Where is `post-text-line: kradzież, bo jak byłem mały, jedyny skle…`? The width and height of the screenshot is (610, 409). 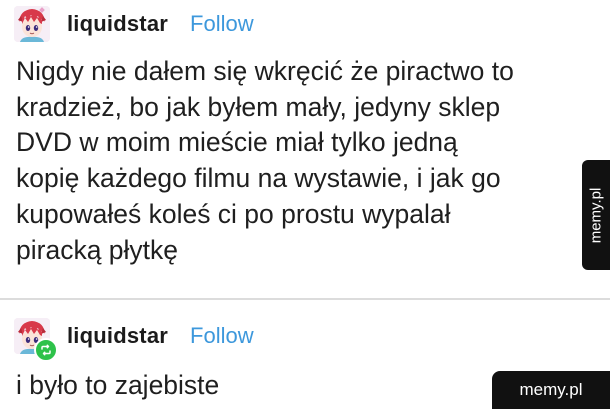
post-text-line: kradzież, bo jak byłem mały, jedyny skle… is located at coordinates (258, 106).